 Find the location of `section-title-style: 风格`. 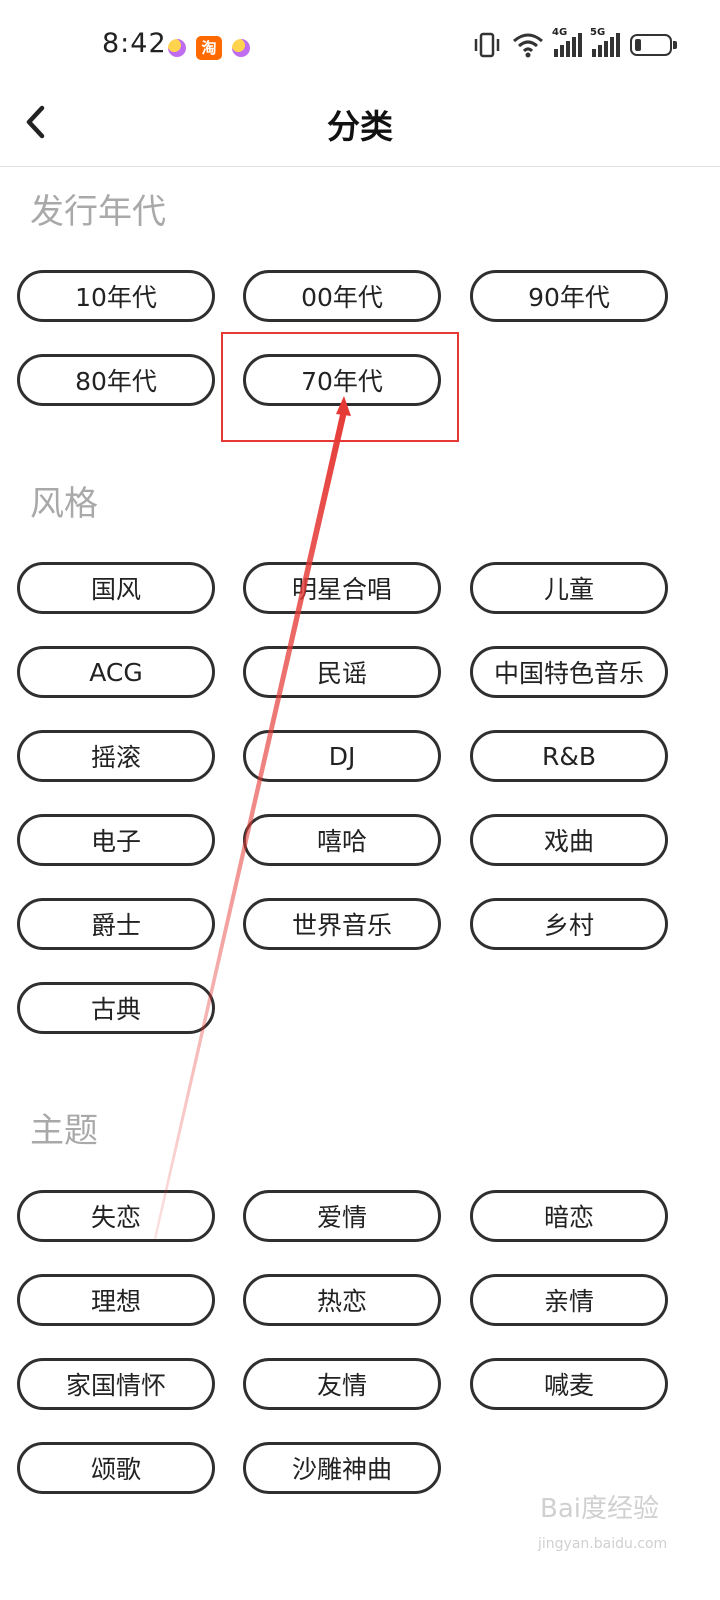

section-title-style: 风格 is located at coordinates (64, 504).